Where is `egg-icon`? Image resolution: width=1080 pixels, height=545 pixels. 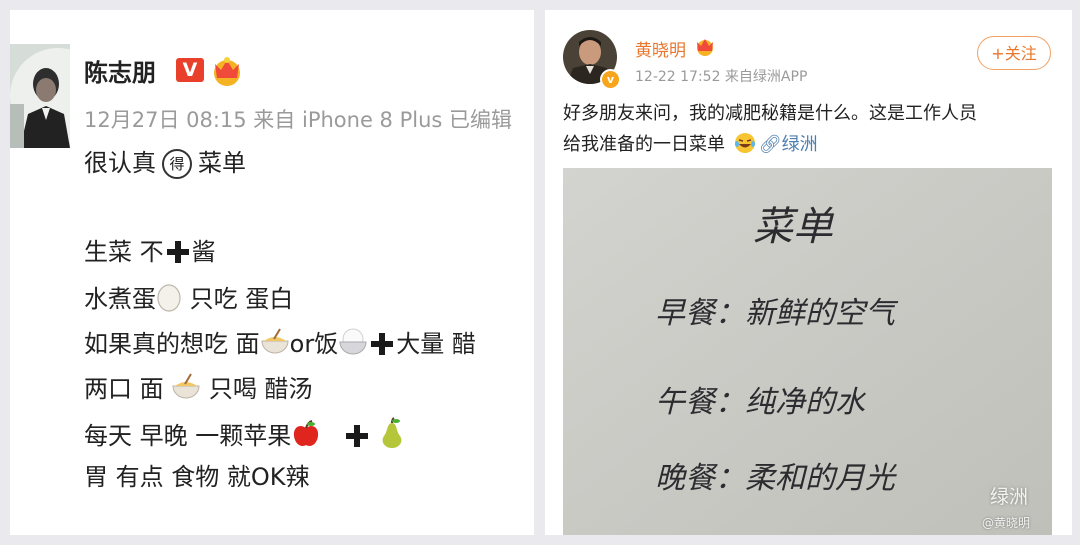 egg-icon is located at coordinates (169, 298).